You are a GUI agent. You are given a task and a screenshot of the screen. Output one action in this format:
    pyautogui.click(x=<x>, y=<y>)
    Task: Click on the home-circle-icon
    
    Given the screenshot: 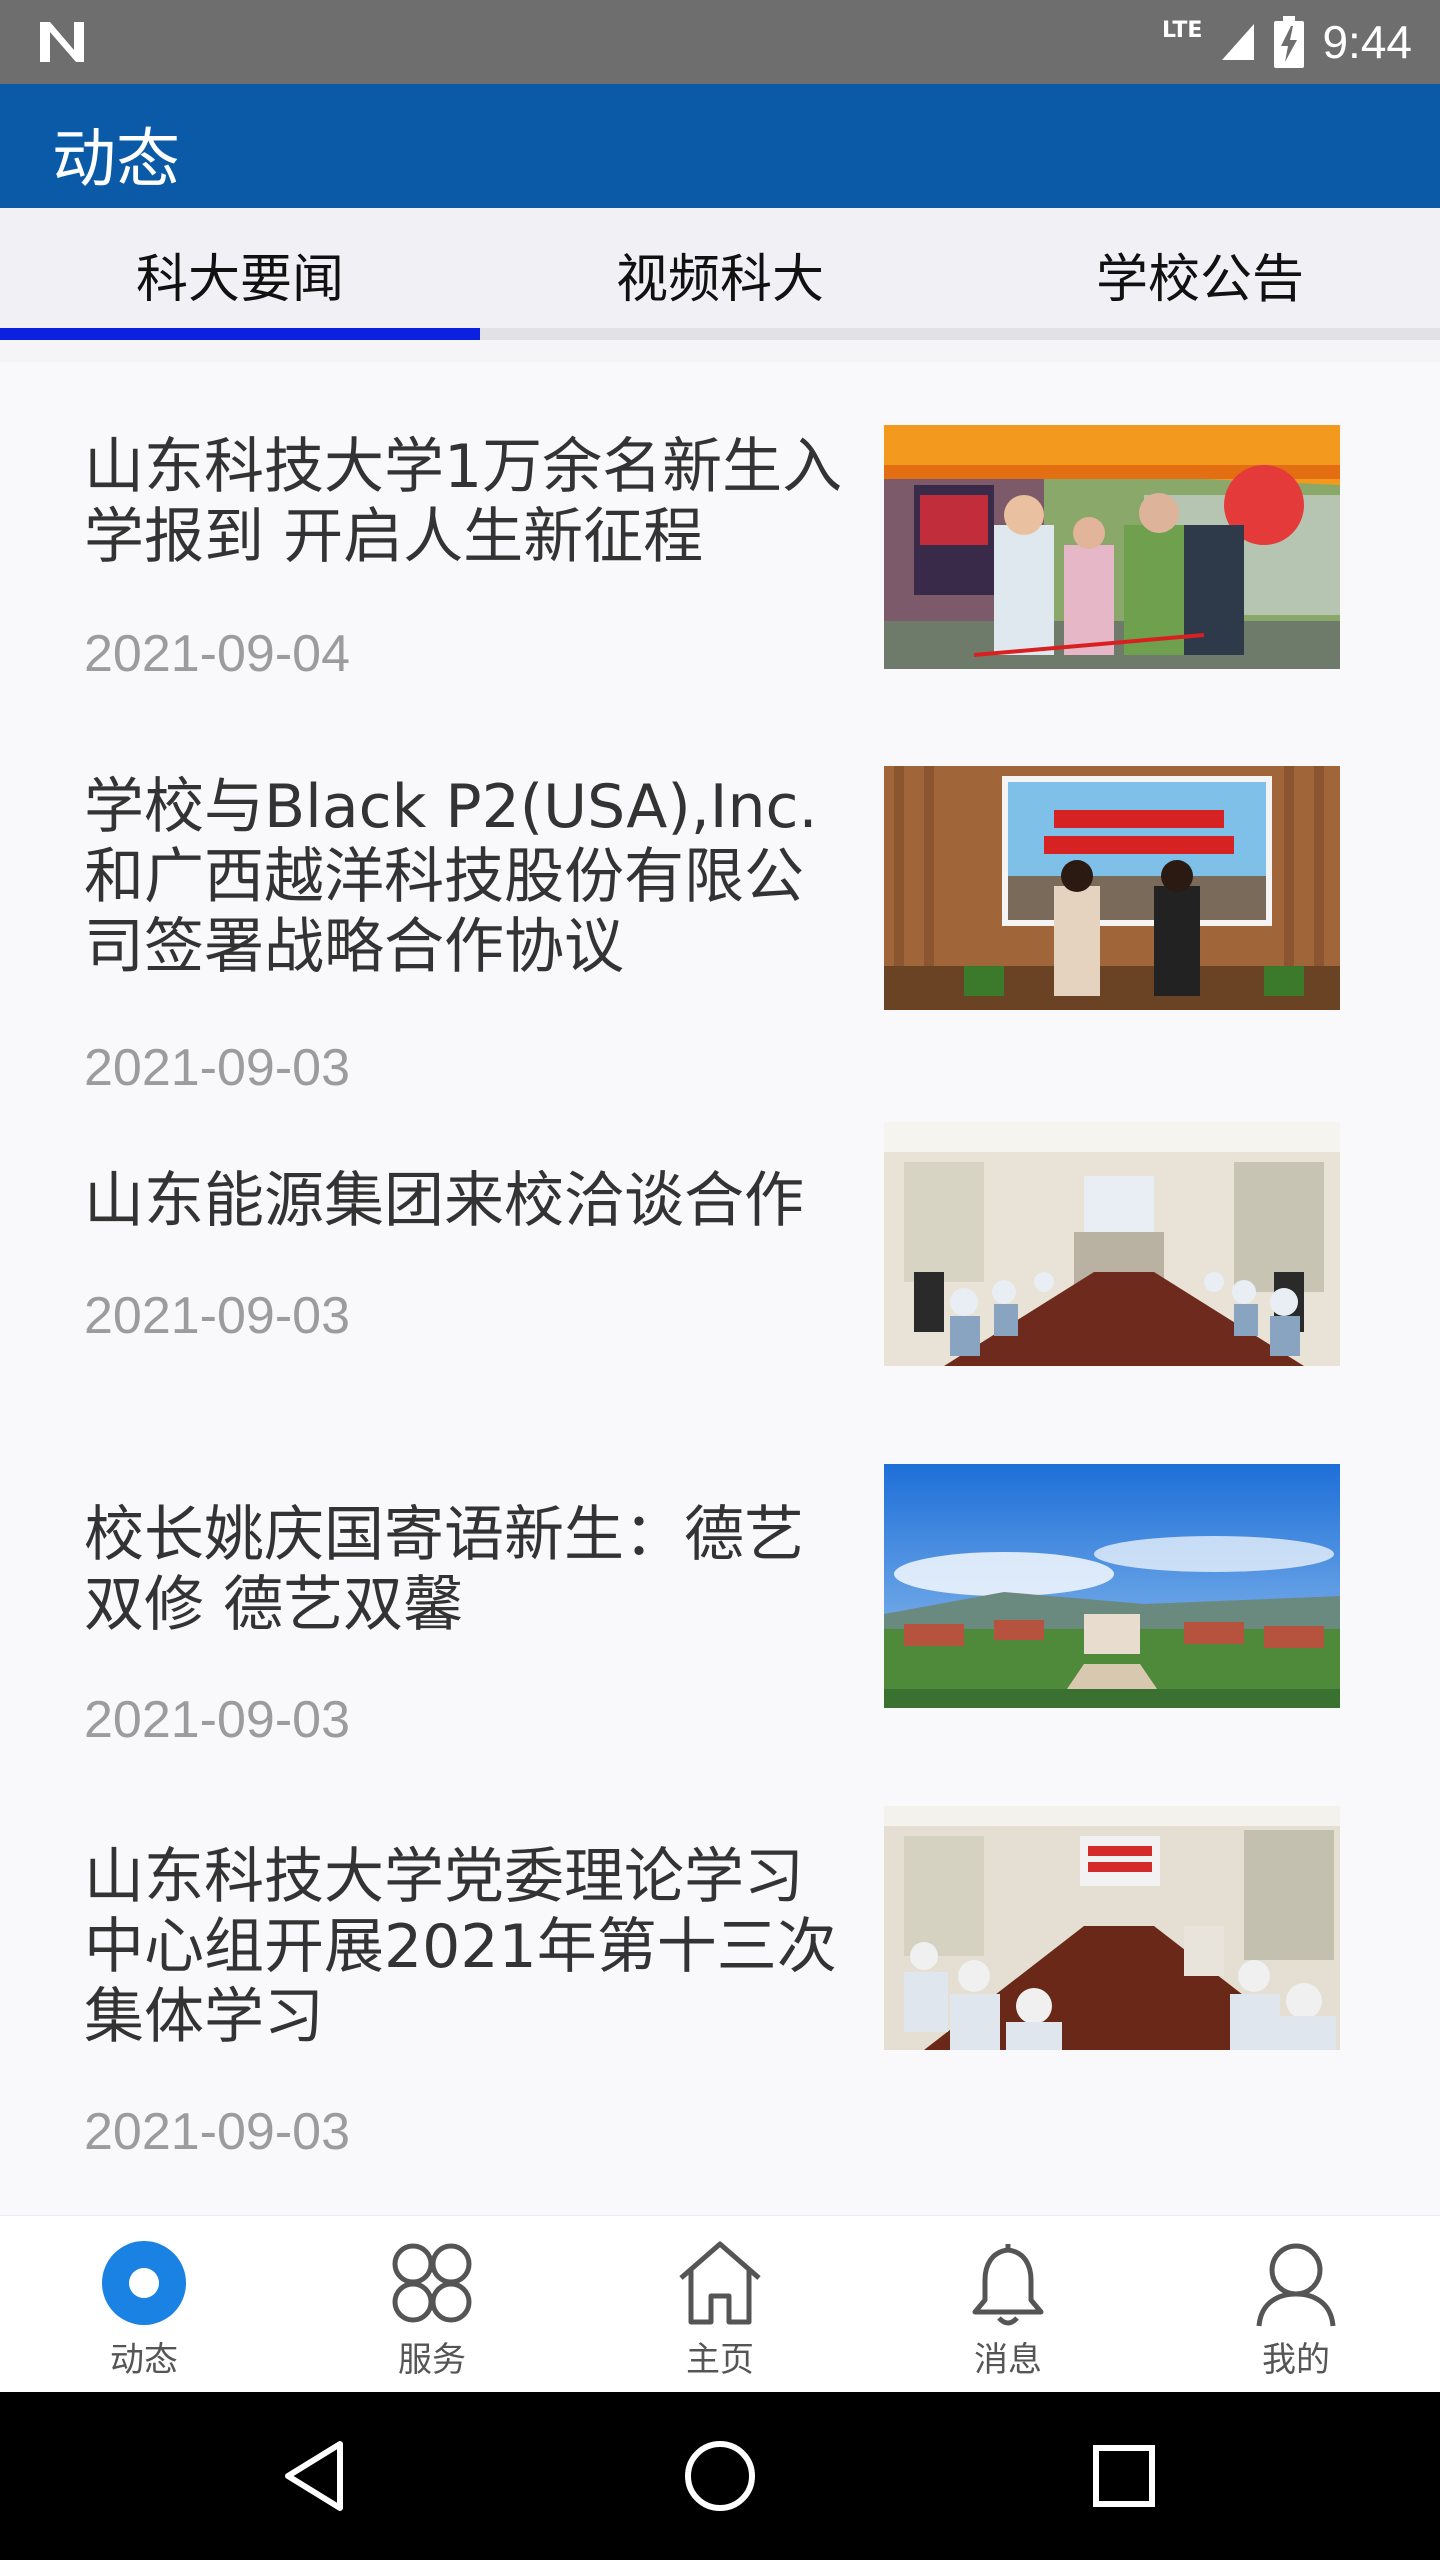 What is the action you would take?
    pyautogui.click(x=720, y=2476)
    